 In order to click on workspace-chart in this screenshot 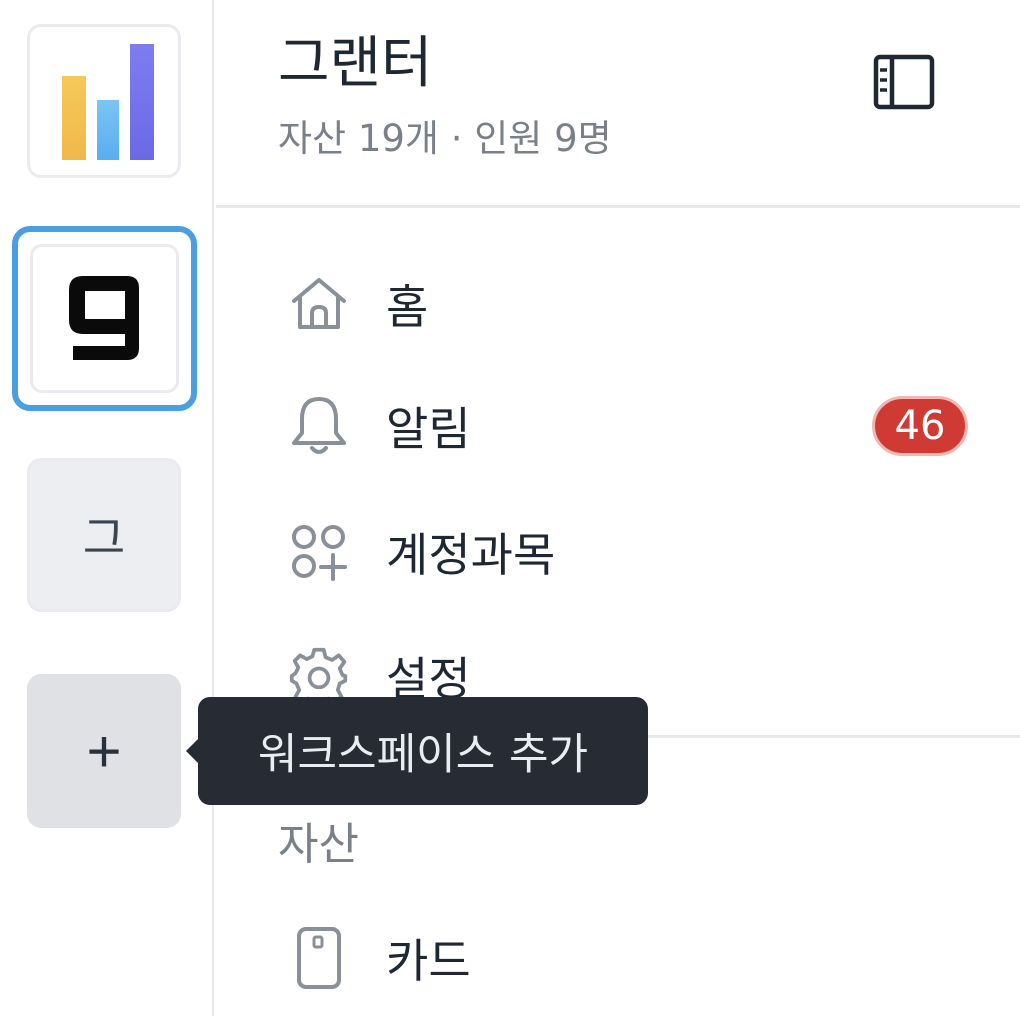, I will do `click(104, 101)`.